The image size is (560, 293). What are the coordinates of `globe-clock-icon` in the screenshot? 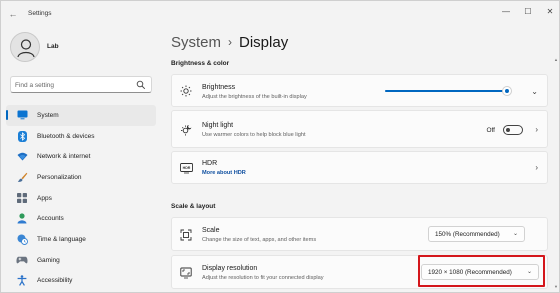 It's located at (22, 239).